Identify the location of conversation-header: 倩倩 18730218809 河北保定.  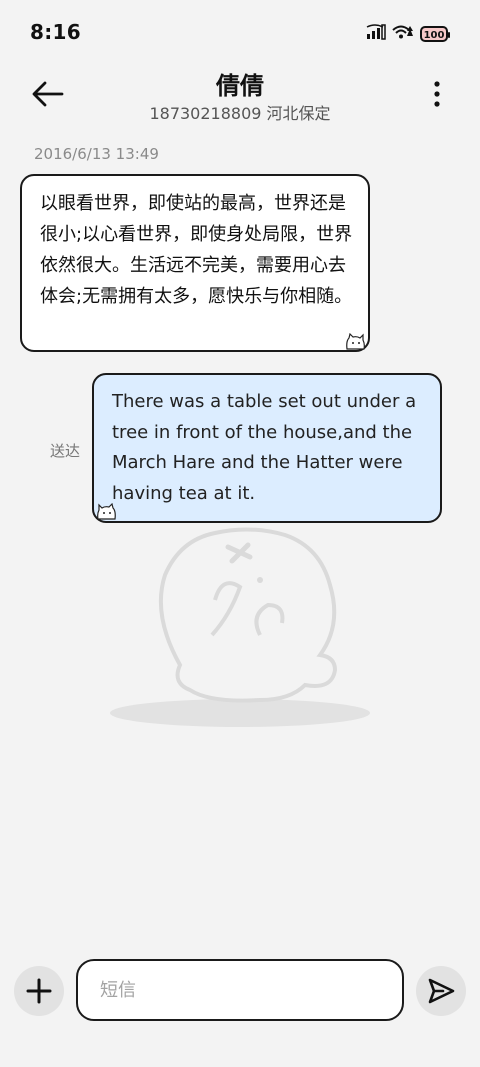
(240, 99).